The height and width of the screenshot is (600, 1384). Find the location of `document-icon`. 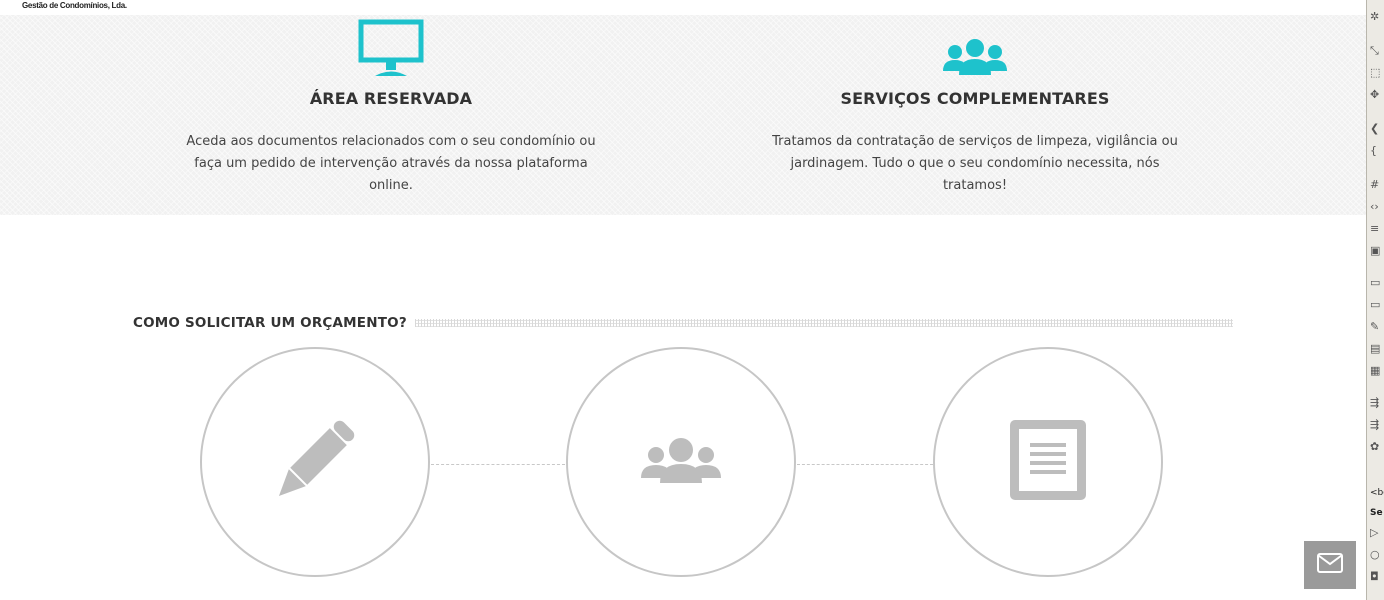

document-icon is located at coordinates (1048, 462).